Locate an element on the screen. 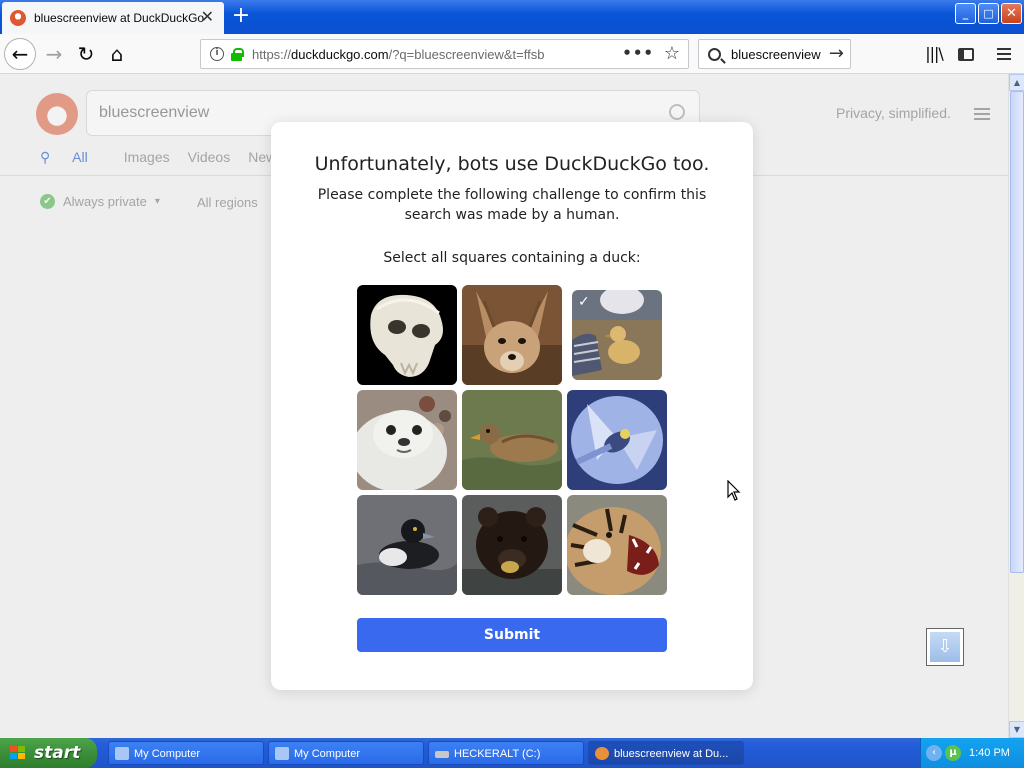  system-tray: ‹ μ 1:40 PM is located at coordinates (972, 753).